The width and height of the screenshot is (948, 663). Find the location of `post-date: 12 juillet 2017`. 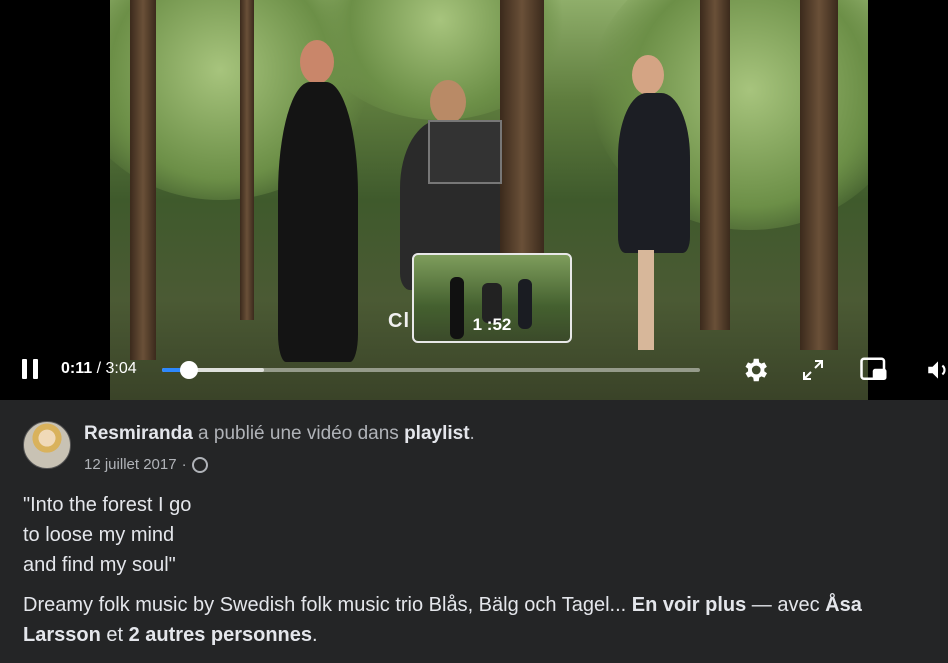

post-date: 12 juillet 2017 is located at coordinates (130, 464).